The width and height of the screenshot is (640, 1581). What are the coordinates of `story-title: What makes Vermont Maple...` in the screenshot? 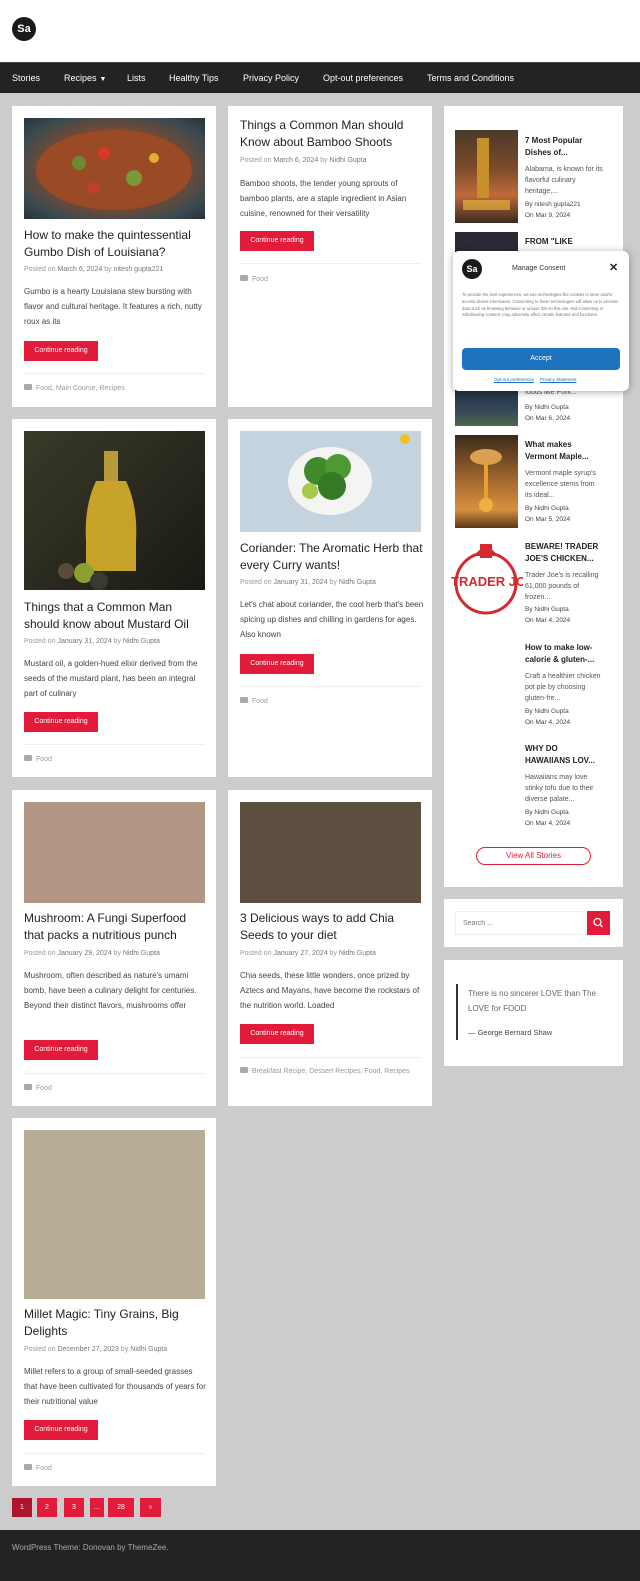 It's located at (565, 451).